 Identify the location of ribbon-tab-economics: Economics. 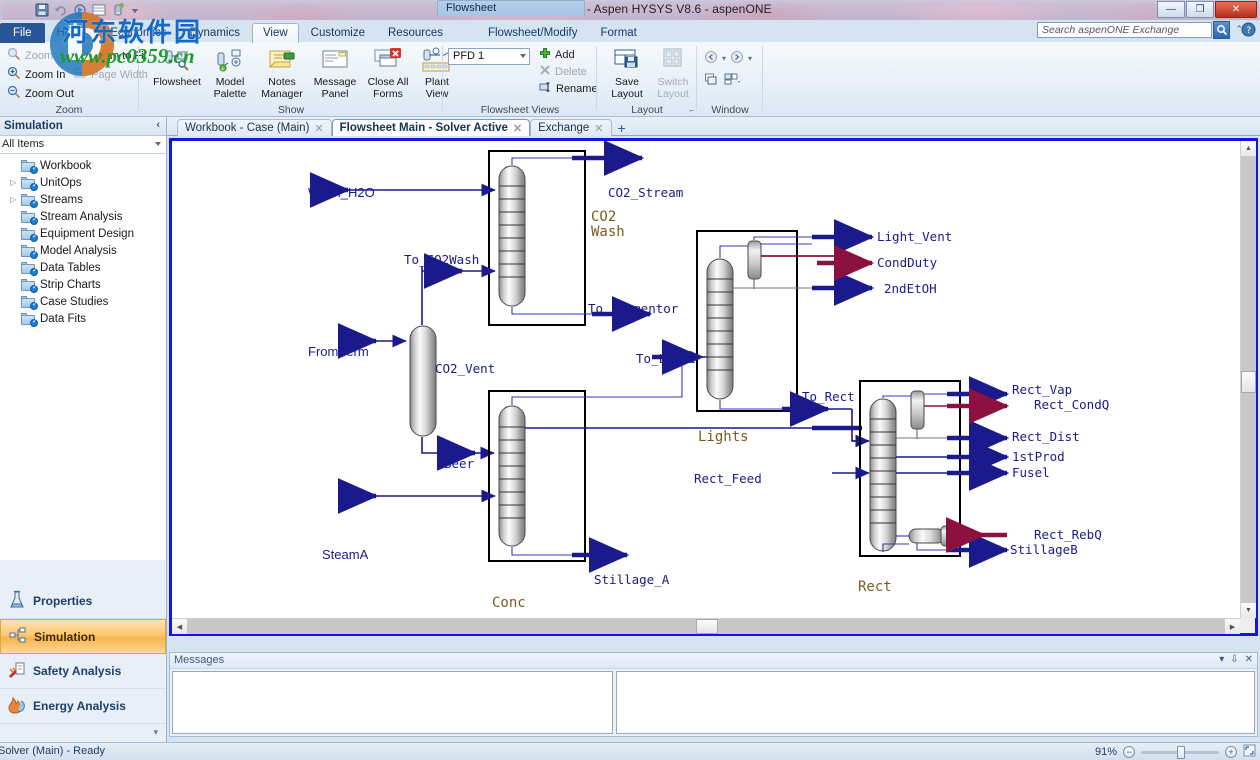
(138, 33).